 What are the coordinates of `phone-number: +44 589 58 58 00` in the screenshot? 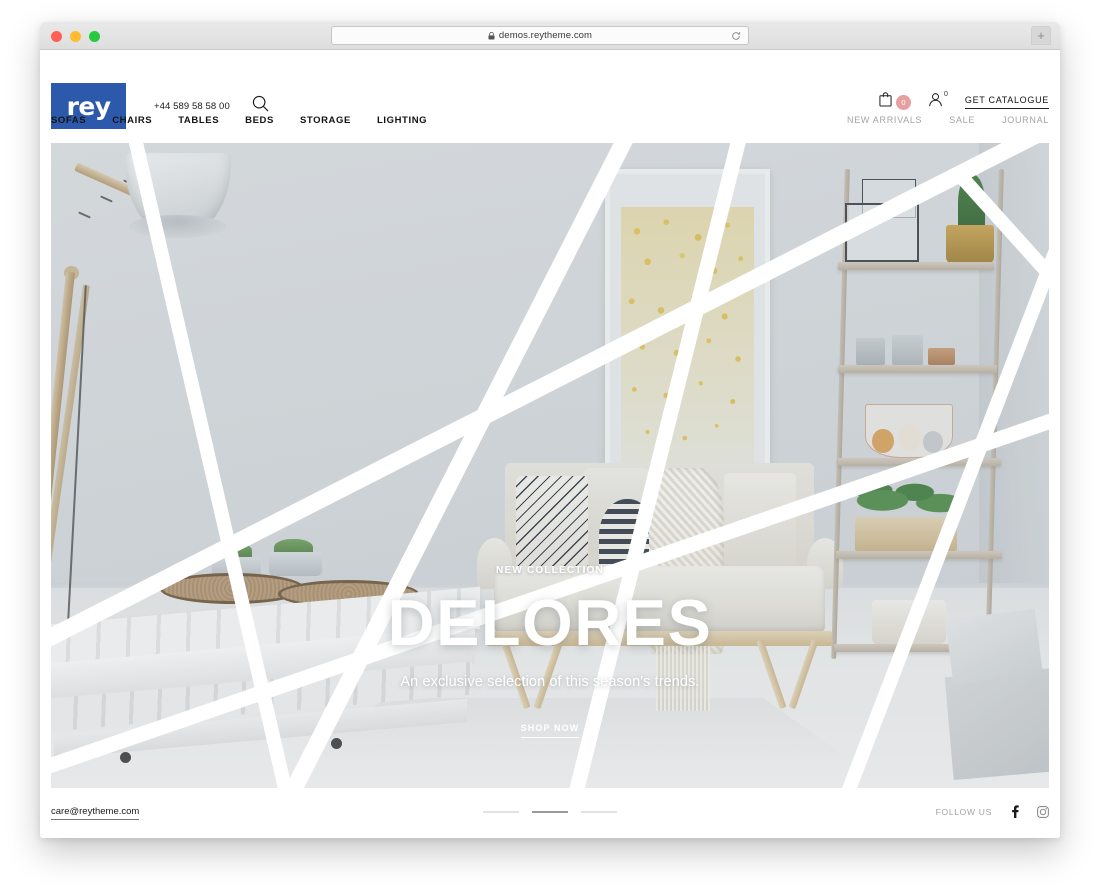 It's located at (192, 106).